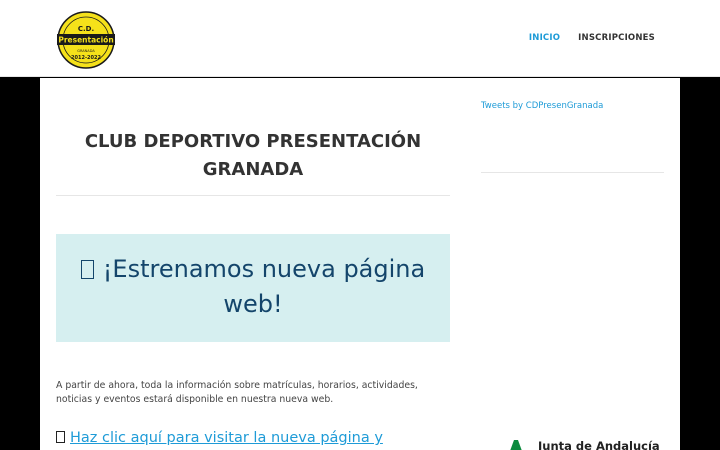  What do you see at coordinates (86, 58) in the screenshot?
I see `logo-line4: 2012-2022` at bounding box center [86, 58].